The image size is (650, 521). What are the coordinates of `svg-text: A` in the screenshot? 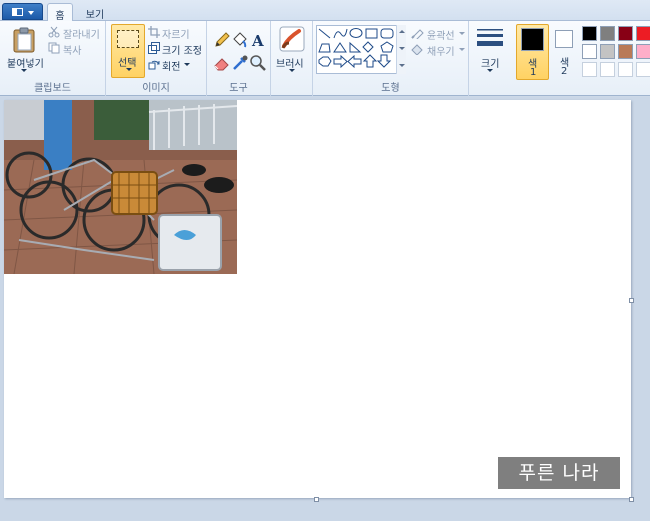 It's located at (257, 40).